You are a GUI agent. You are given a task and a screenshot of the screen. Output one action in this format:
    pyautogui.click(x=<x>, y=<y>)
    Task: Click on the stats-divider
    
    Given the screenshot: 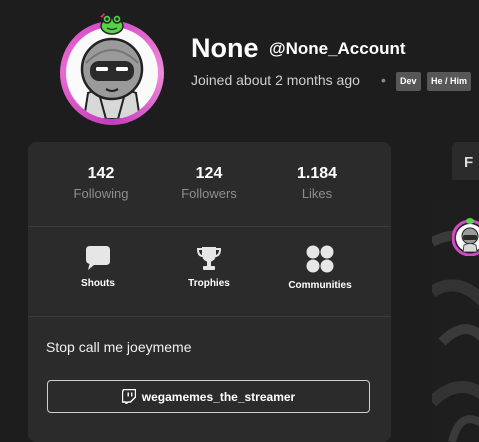 What is the action you would take?
    pyautogui.click(x=209, y=226)
    